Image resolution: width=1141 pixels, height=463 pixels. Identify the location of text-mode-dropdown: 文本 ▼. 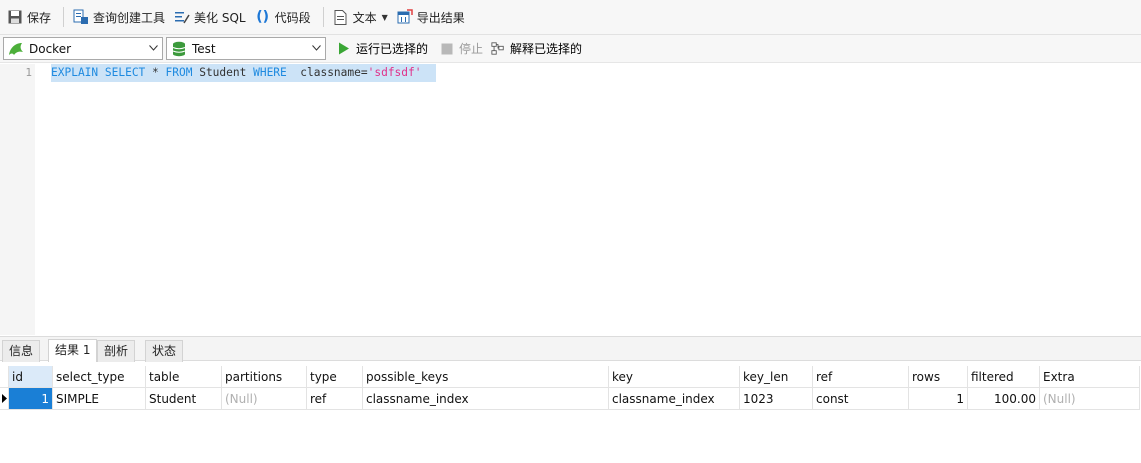
(360, 17).